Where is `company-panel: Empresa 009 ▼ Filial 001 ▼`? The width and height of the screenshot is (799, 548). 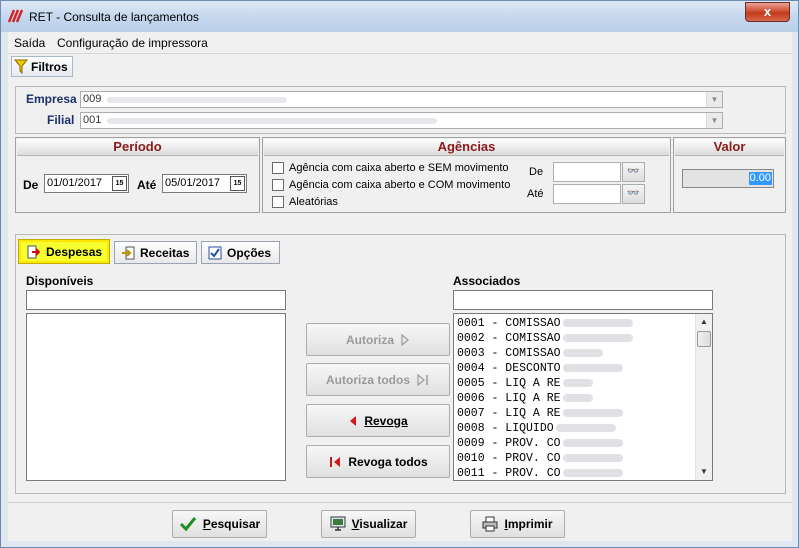 company-panel: Empresa 009 ▼ Filial 001 ▼ is located at coordinates (400, 110).